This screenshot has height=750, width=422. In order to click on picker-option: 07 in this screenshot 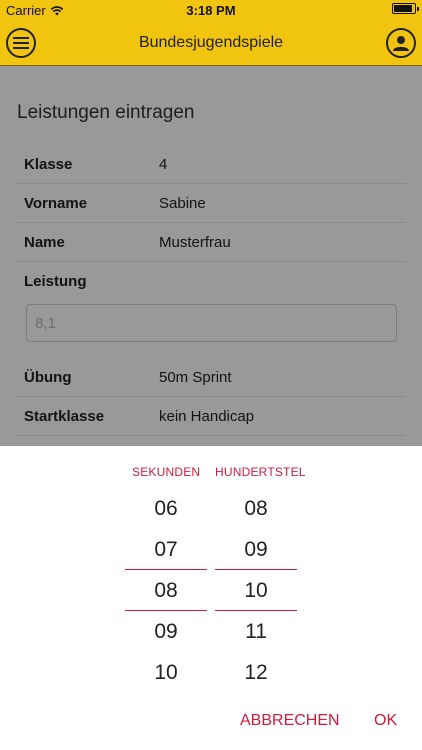, I will do `click(166, 549)`.